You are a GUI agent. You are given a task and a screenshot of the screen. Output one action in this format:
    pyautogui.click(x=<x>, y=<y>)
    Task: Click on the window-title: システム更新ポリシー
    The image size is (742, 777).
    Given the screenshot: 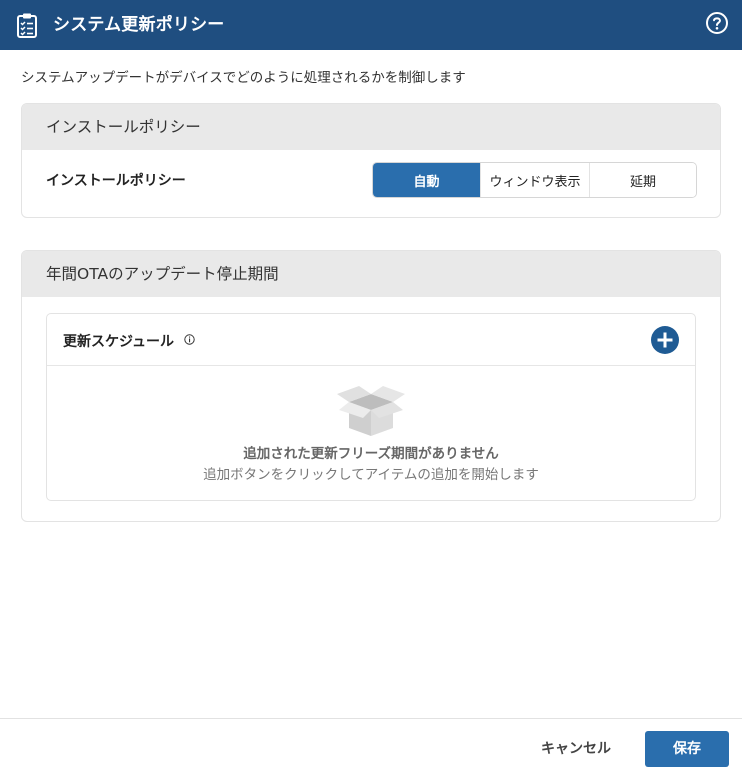 What is the action you would take?
    pyautogui.click(x=139, y=25)
    